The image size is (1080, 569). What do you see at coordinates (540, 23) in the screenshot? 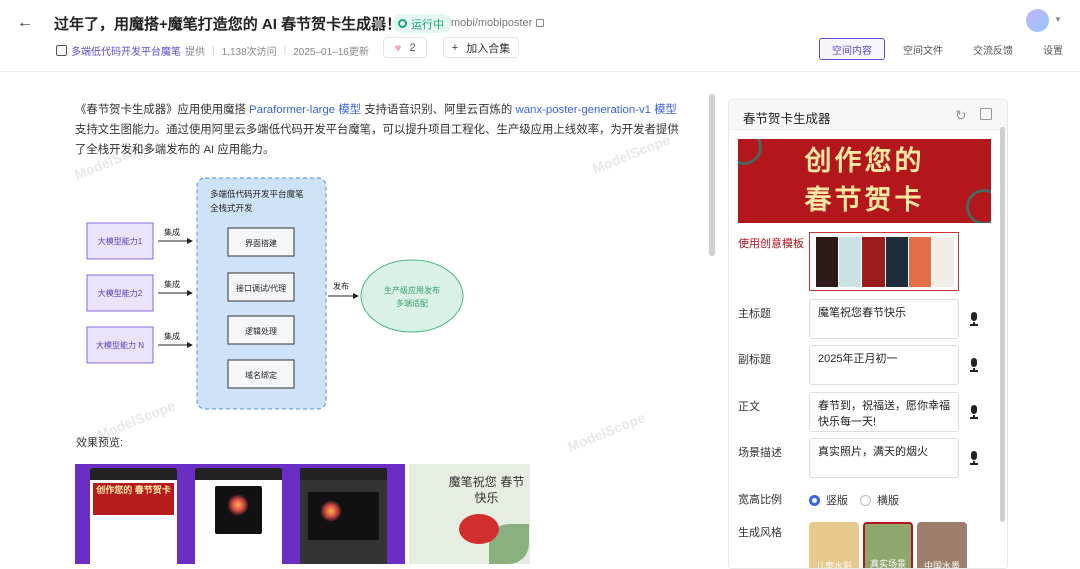
I see `copy-icon` at bounding box center [540, 23].